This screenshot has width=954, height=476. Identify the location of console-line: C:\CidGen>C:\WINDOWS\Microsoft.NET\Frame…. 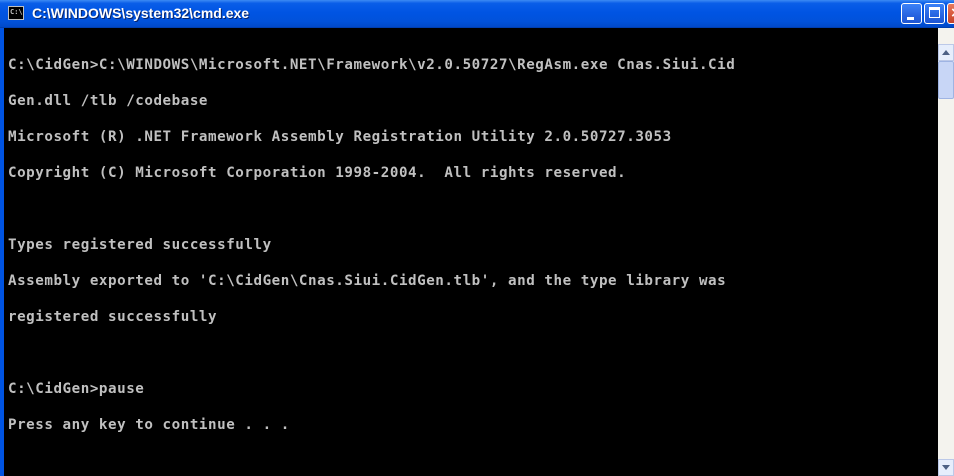
(372, 65).